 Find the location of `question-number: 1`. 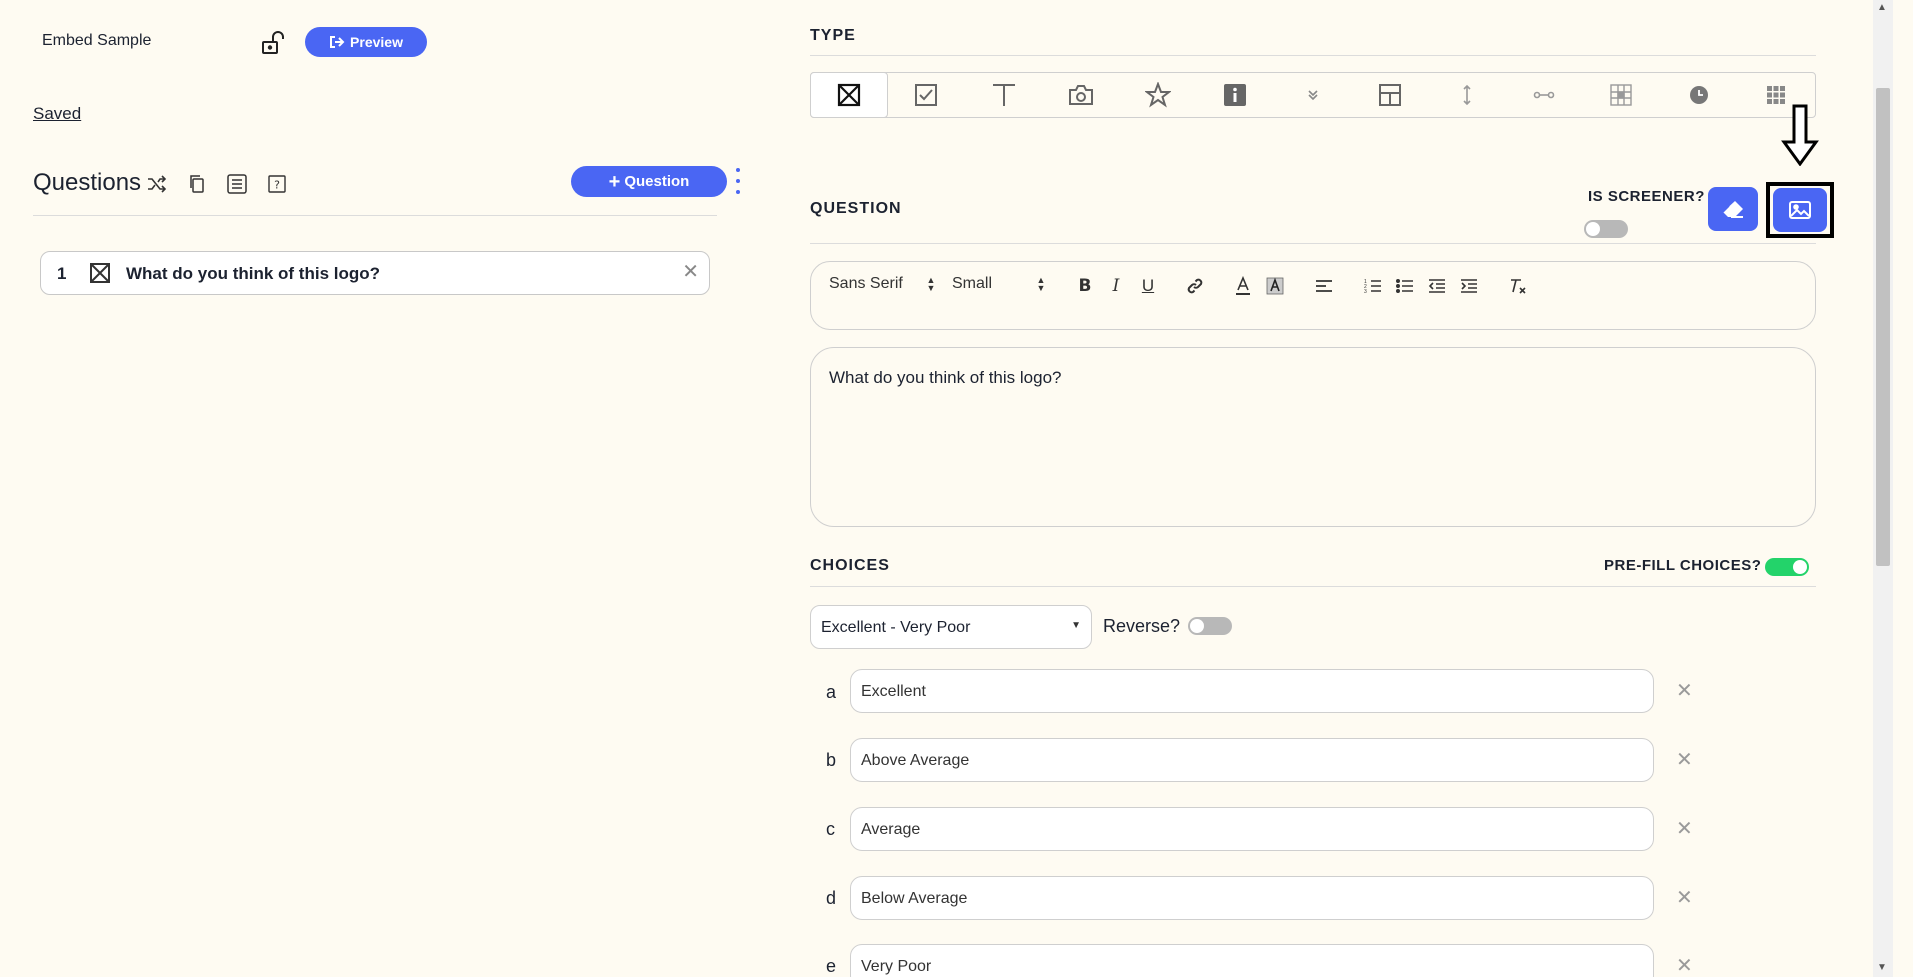

question-number: 1 is located at coordinates (62, 273).